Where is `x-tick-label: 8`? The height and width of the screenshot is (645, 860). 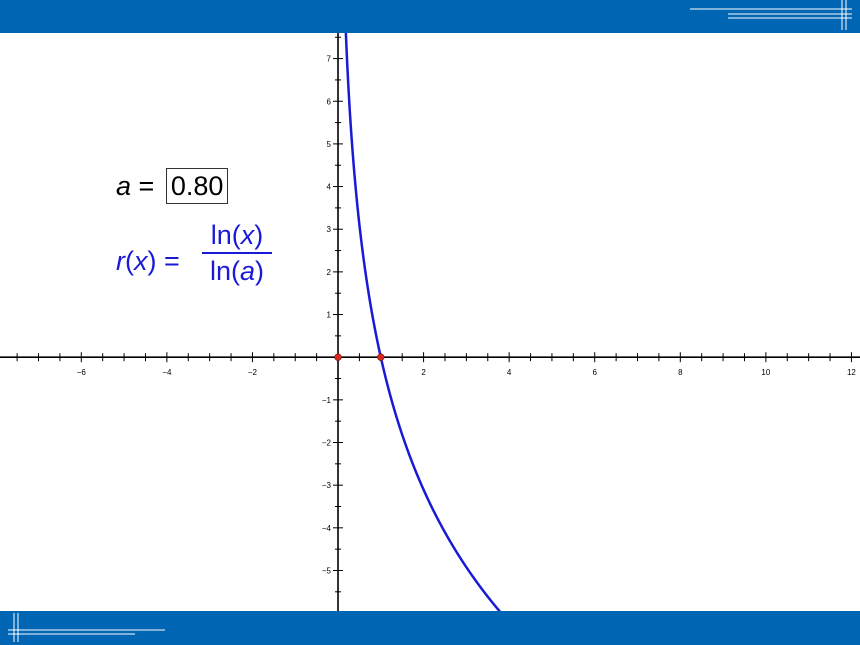 x-tick-label: 8 is located at coordinates (680, 372).